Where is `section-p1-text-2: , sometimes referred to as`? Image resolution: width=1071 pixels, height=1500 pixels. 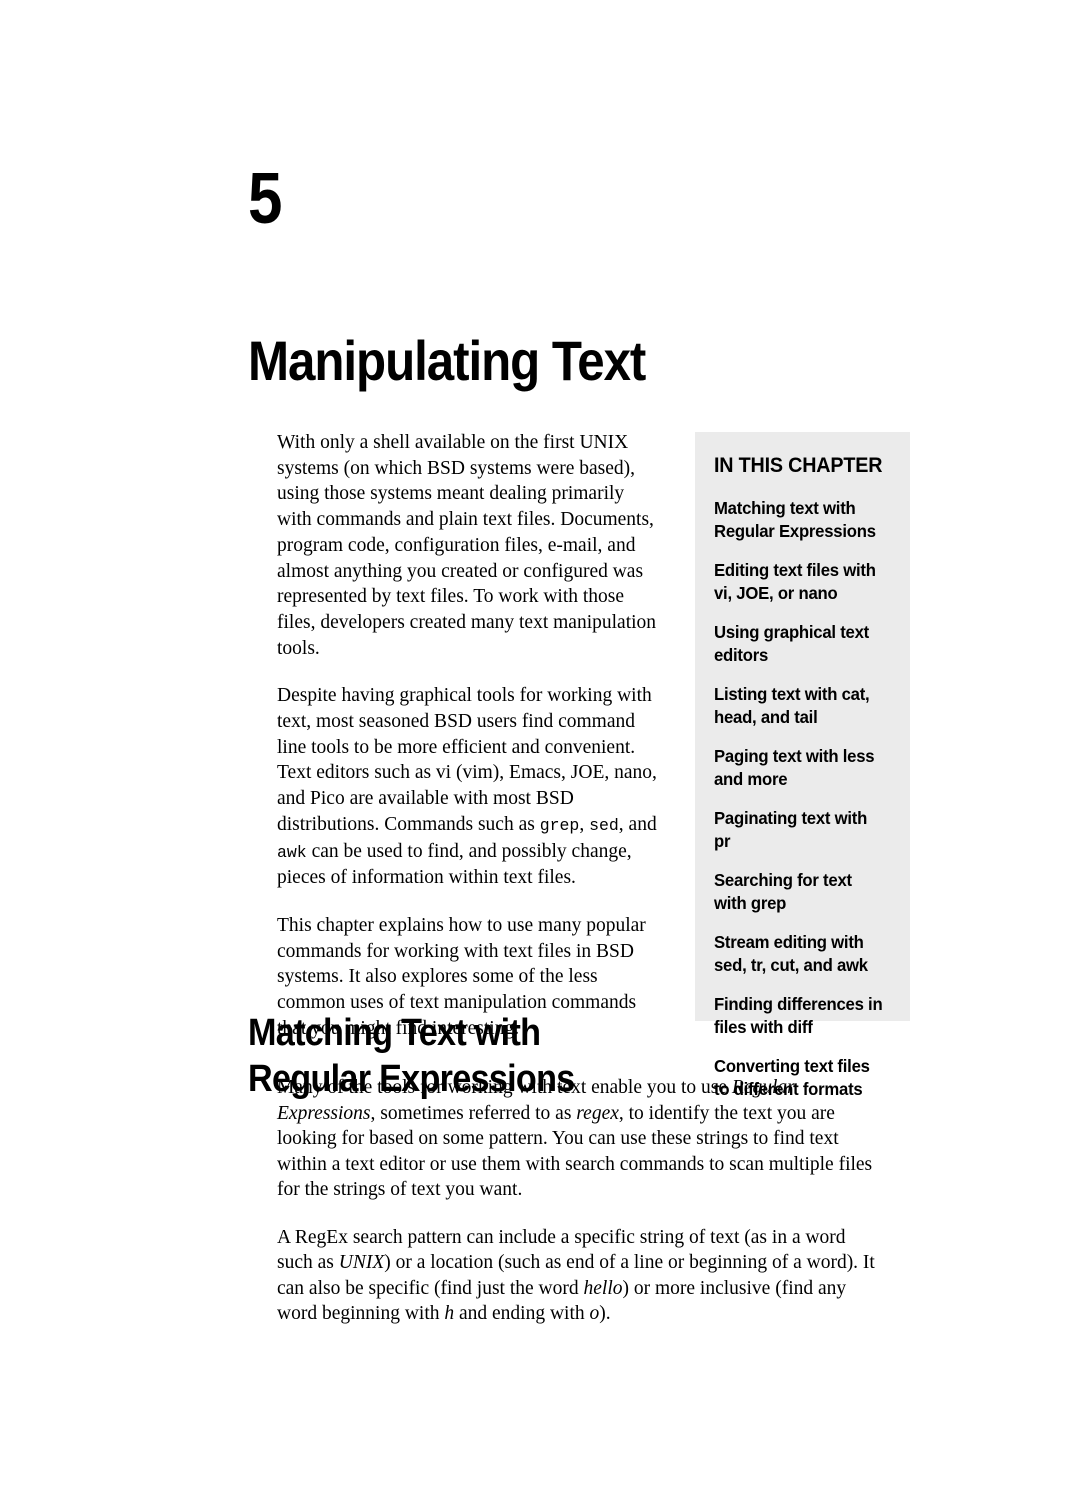 section-p1-text-2: , sometimes referred to as is located at coordinates (473, 1113).